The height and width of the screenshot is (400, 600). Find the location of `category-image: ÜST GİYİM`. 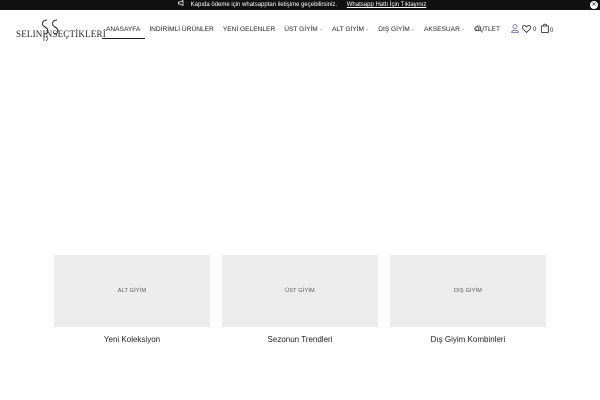

category-image: ÜST GİYİM is located at coordinates (300, 291).